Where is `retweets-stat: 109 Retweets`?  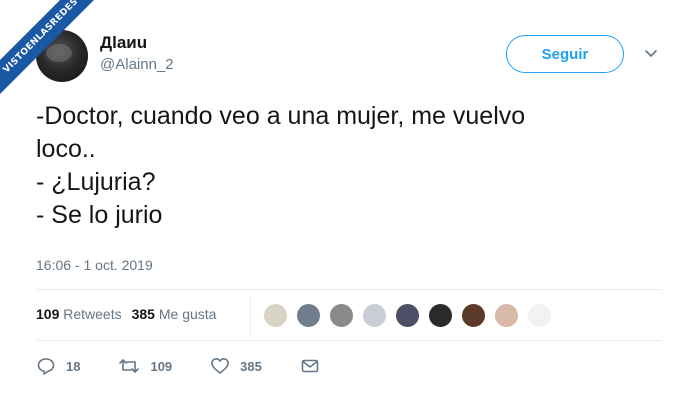
retweets-stat: 109 Retweets is located at coordinates (79, 314).